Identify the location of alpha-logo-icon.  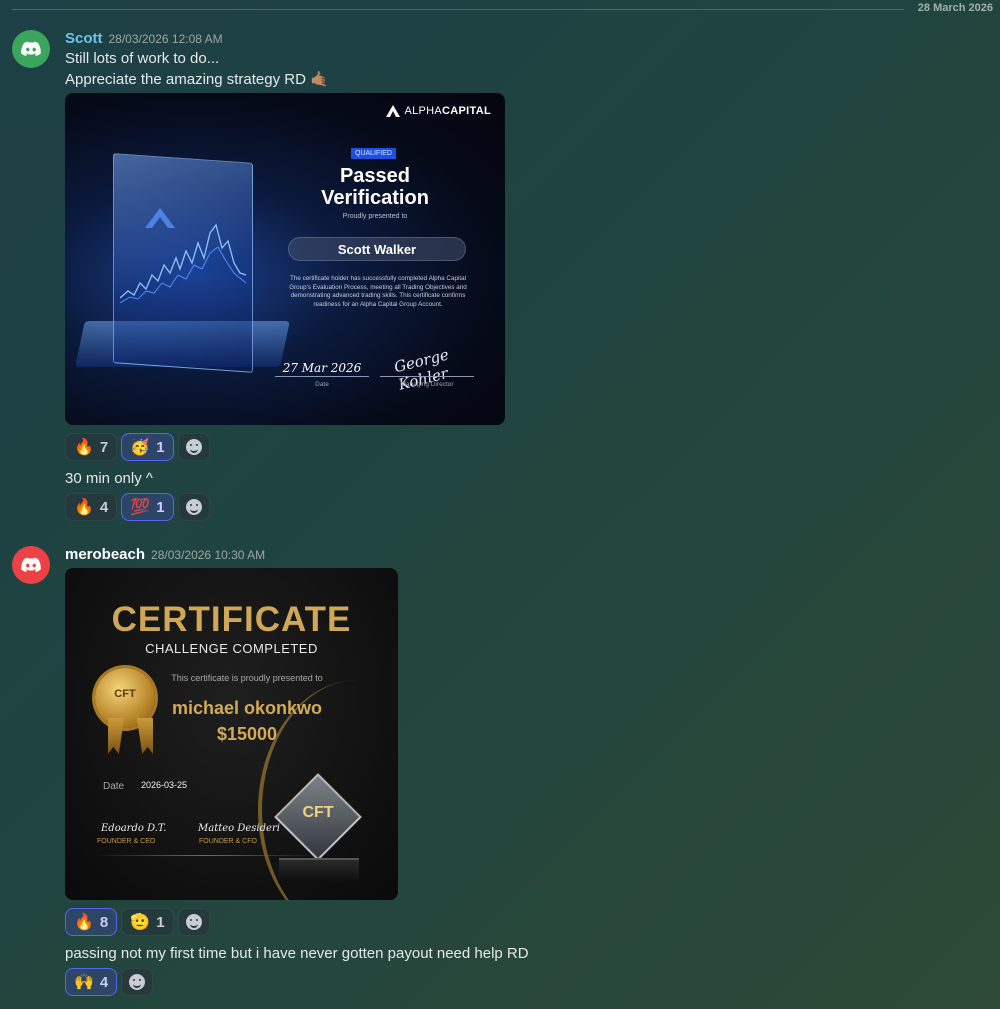
(393, 111).